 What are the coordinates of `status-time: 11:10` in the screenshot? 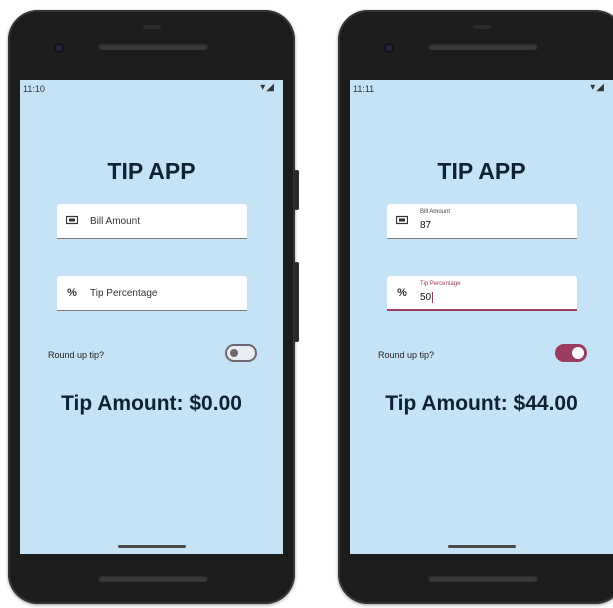 It's located at (34, 89).